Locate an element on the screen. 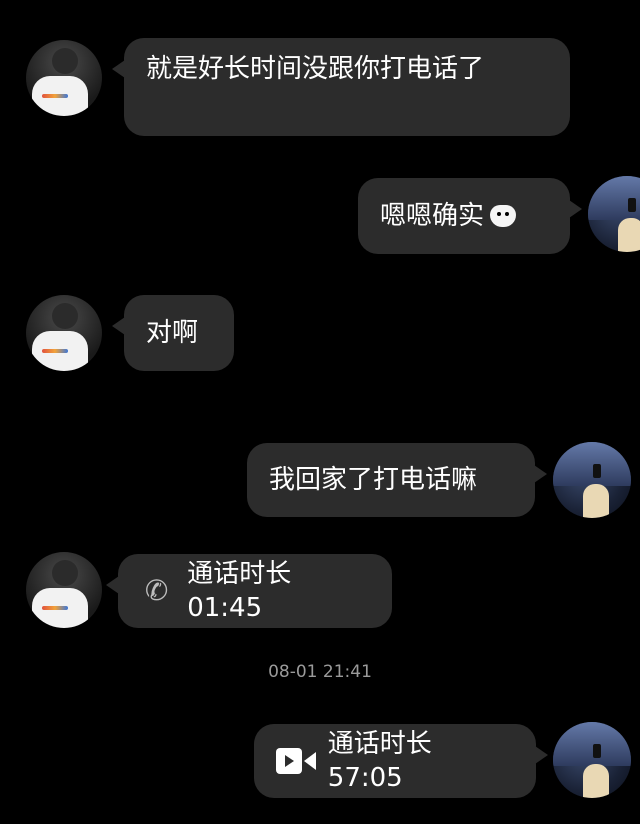  video-call-record: 通话时长 57:05 is located at coordinates (401, 761).